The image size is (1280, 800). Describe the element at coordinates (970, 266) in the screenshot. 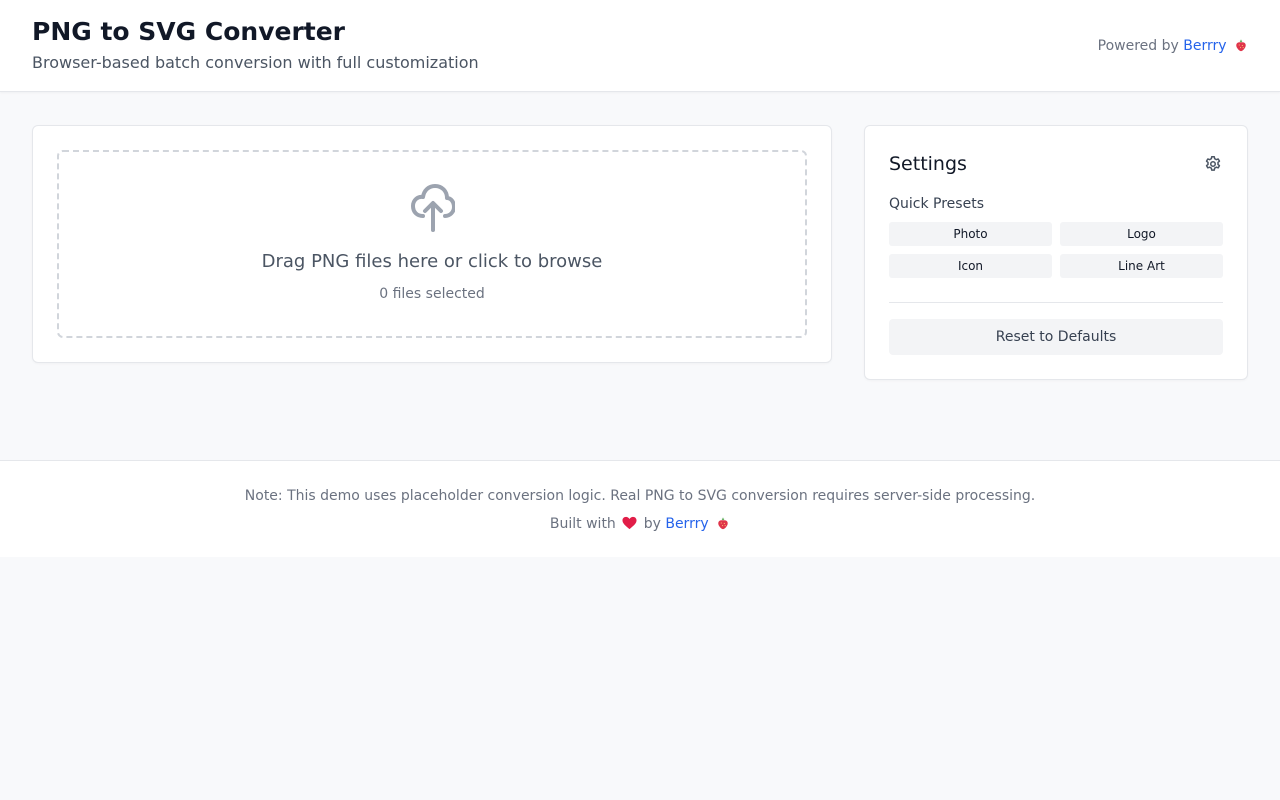

I see `preset-icon-button: Icon` at that location.